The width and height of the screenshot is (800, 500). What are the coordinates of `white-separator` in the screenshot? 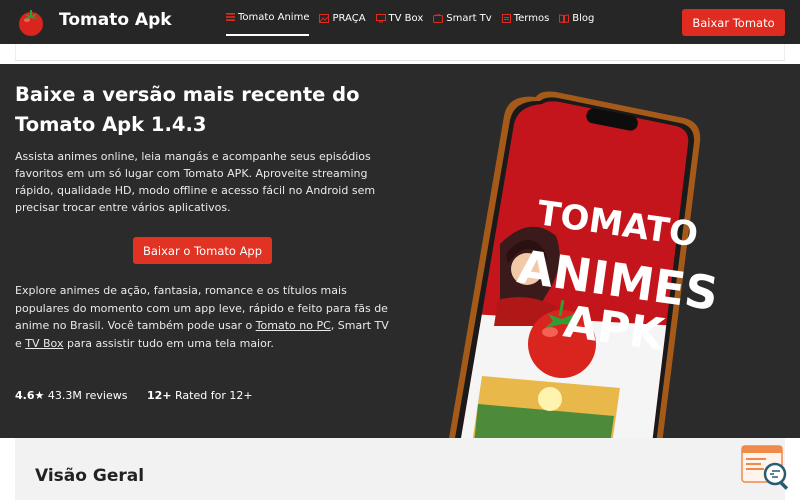 It's located at (400, 54).